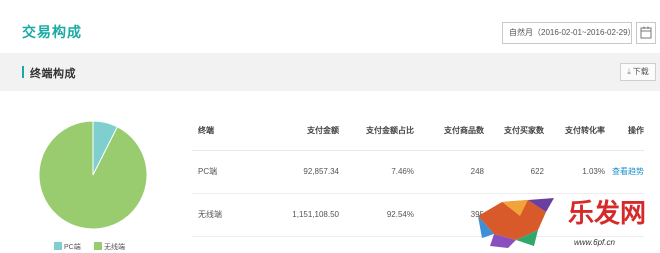  Describe the element at coordinates (624, 131) in the screenshot. I see `col-header-action: 操作` at that location.